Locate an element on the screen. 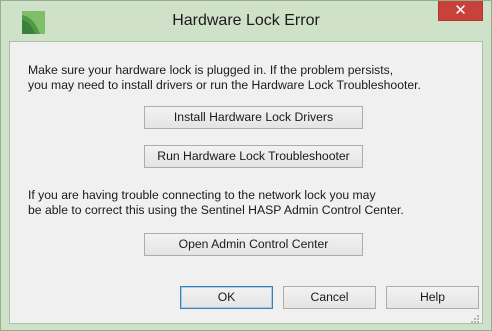 The image size is (492, 331). close-icon: ✕ is located at coordinates (460, 10).